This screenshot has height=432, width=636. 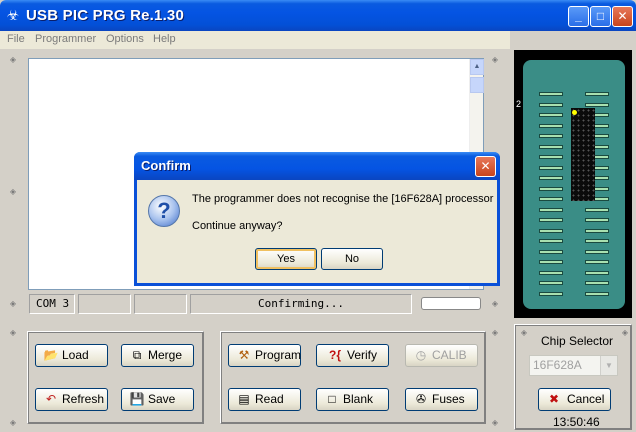 What do you see at coordinates (600, 16) in the screenshot?
I see `maximize-button: □` at bounding box center [600, 16].